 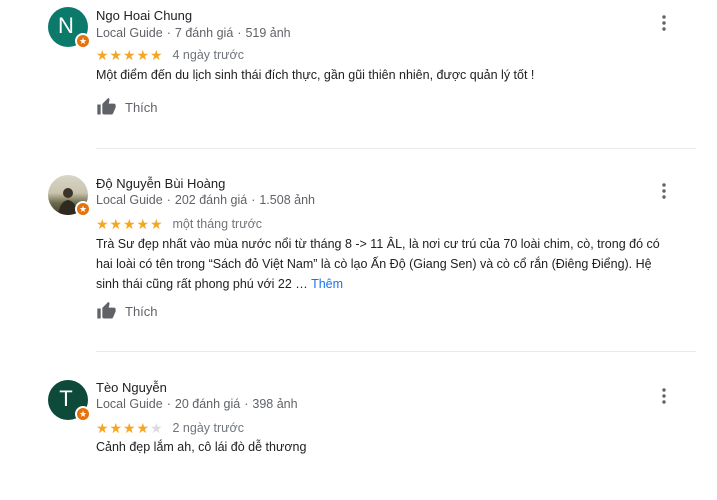 What do you see at coordinates (211, 200) in the screenshot?
I see `reviews-count: 202 đánh giá` at bounding box center [211, 200].